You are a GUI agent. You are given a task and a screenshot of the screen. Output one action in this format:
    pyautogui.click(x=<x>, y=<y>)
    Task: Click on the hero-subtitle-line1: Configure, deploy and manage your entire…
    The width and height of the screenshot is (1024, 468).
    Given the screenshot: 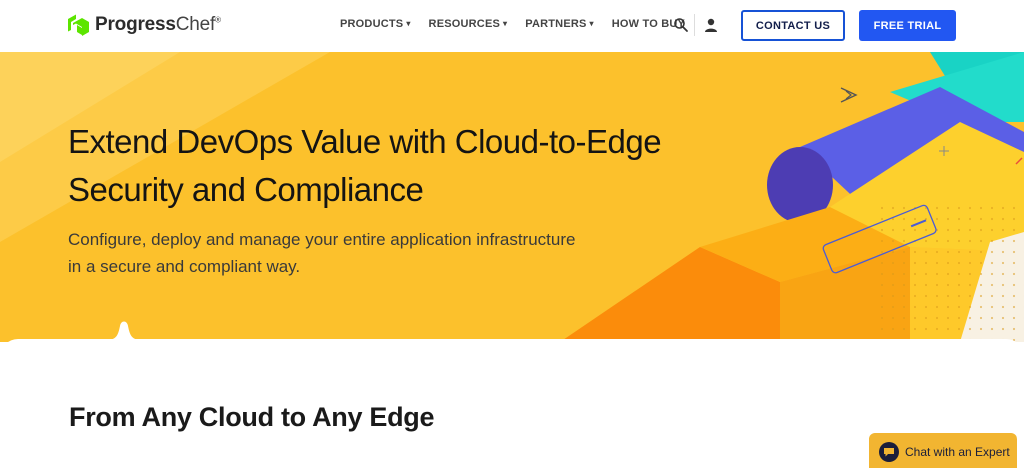 What is the action you would take?
    pyautogui.click(x=322, y=239)
    